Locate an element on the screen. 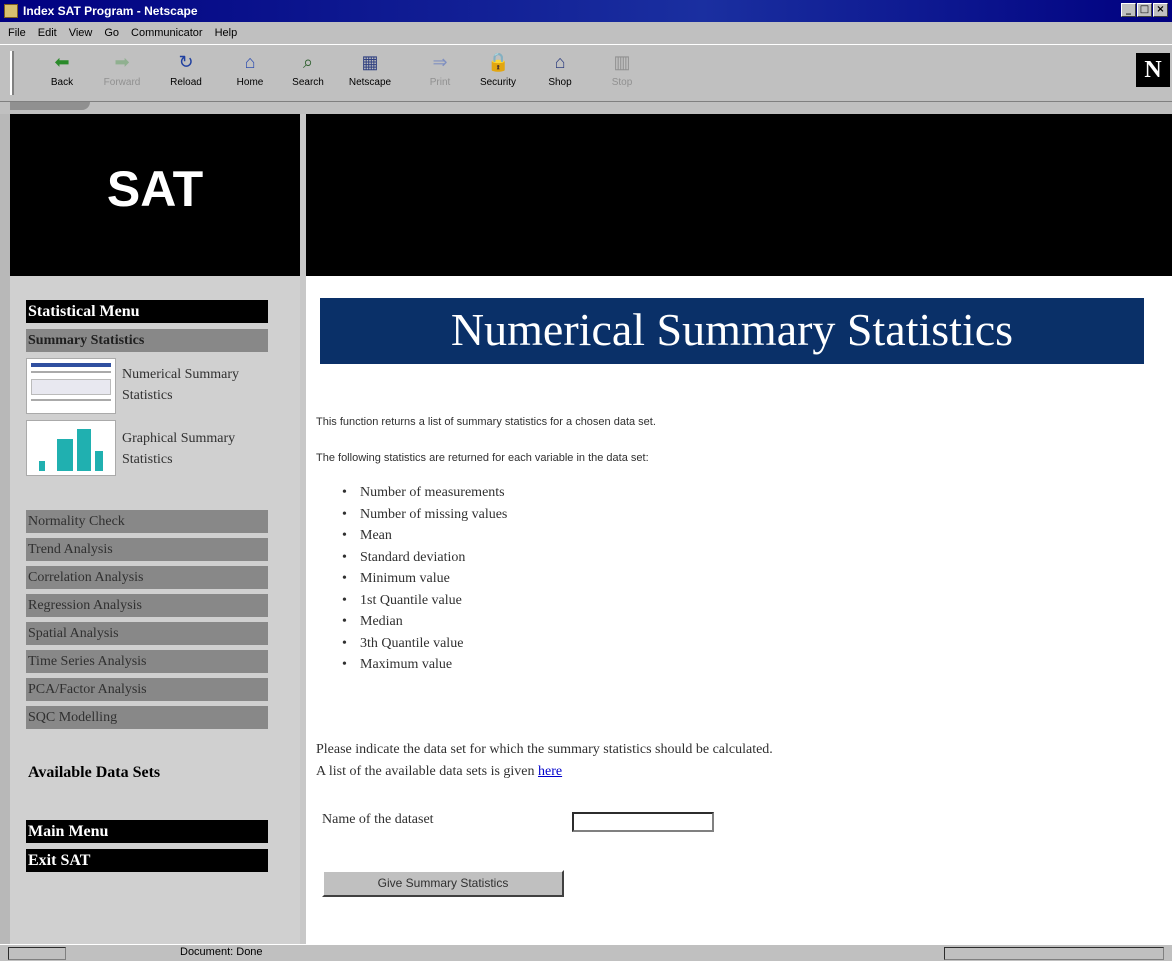 This screenshot has width=1172, height=961. forward-button: ➡ Forward is located at coordinates (122, 74).